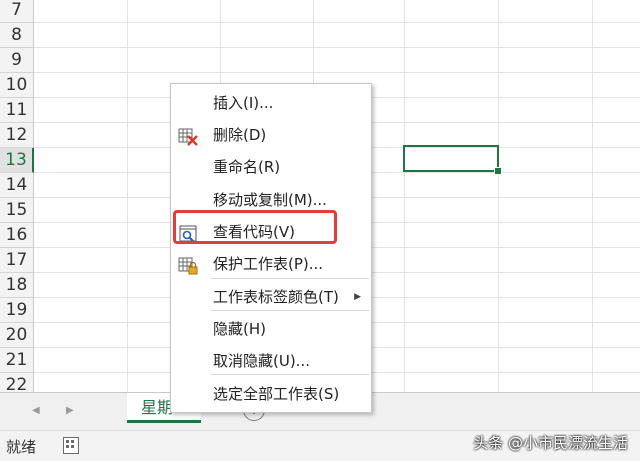 This screenshot has width=640, height=461. Describe the element at coordinates (17, 235) in the screenshot. I see `row-header: 16` at that location.